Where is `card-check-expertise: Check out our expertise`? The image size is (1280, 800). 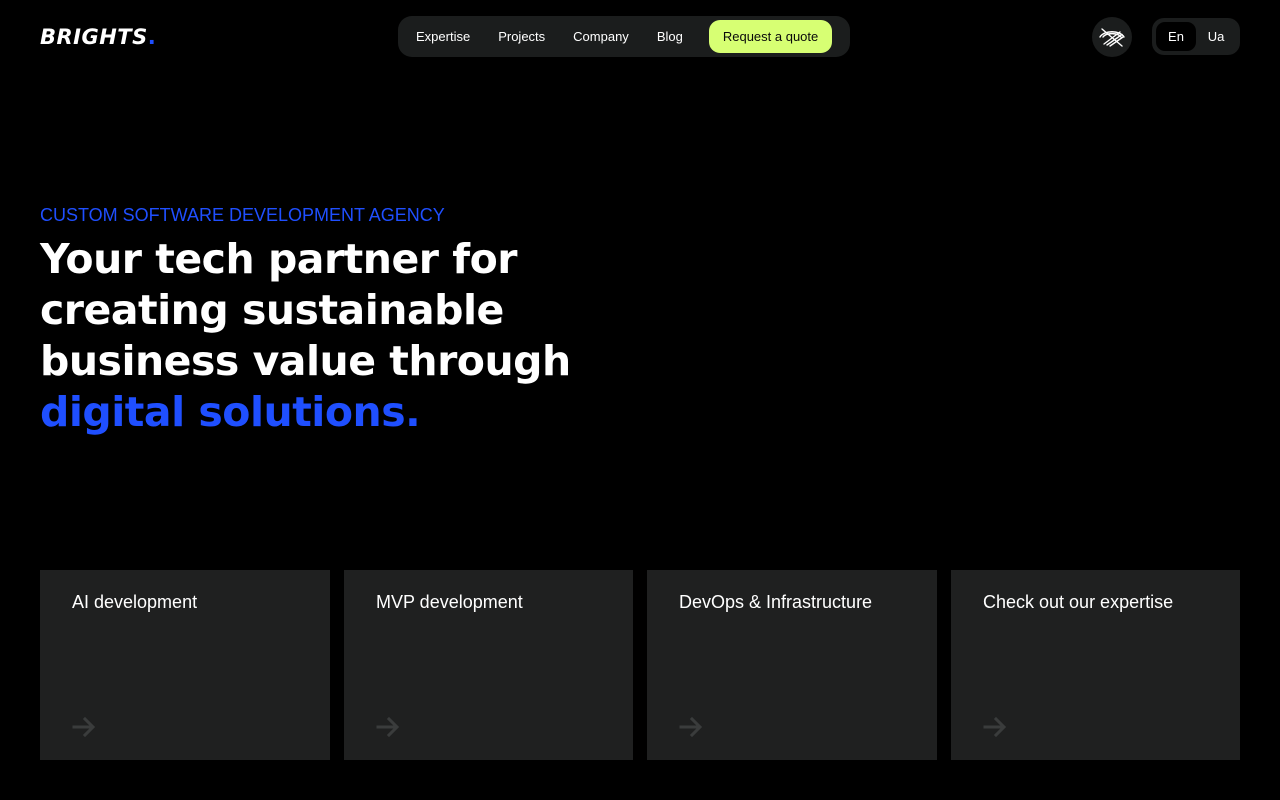
card-check-expertise: Check out our expertise is located at coordinates (1095, 665).